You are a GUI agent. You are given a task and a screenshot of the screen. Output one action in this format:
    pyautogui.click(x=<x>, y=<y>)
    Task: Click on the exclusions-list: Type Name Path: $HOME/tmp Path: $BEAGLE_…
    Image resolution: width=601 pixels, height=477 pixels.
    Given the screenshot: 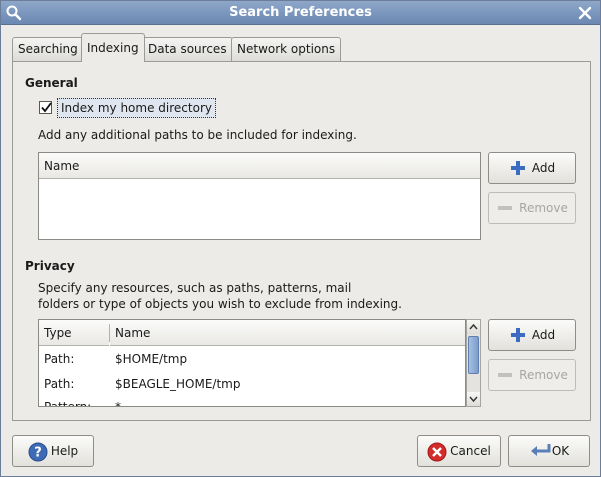 What is the action you would take?
    pyautogui.click(x=252, y=363)
    